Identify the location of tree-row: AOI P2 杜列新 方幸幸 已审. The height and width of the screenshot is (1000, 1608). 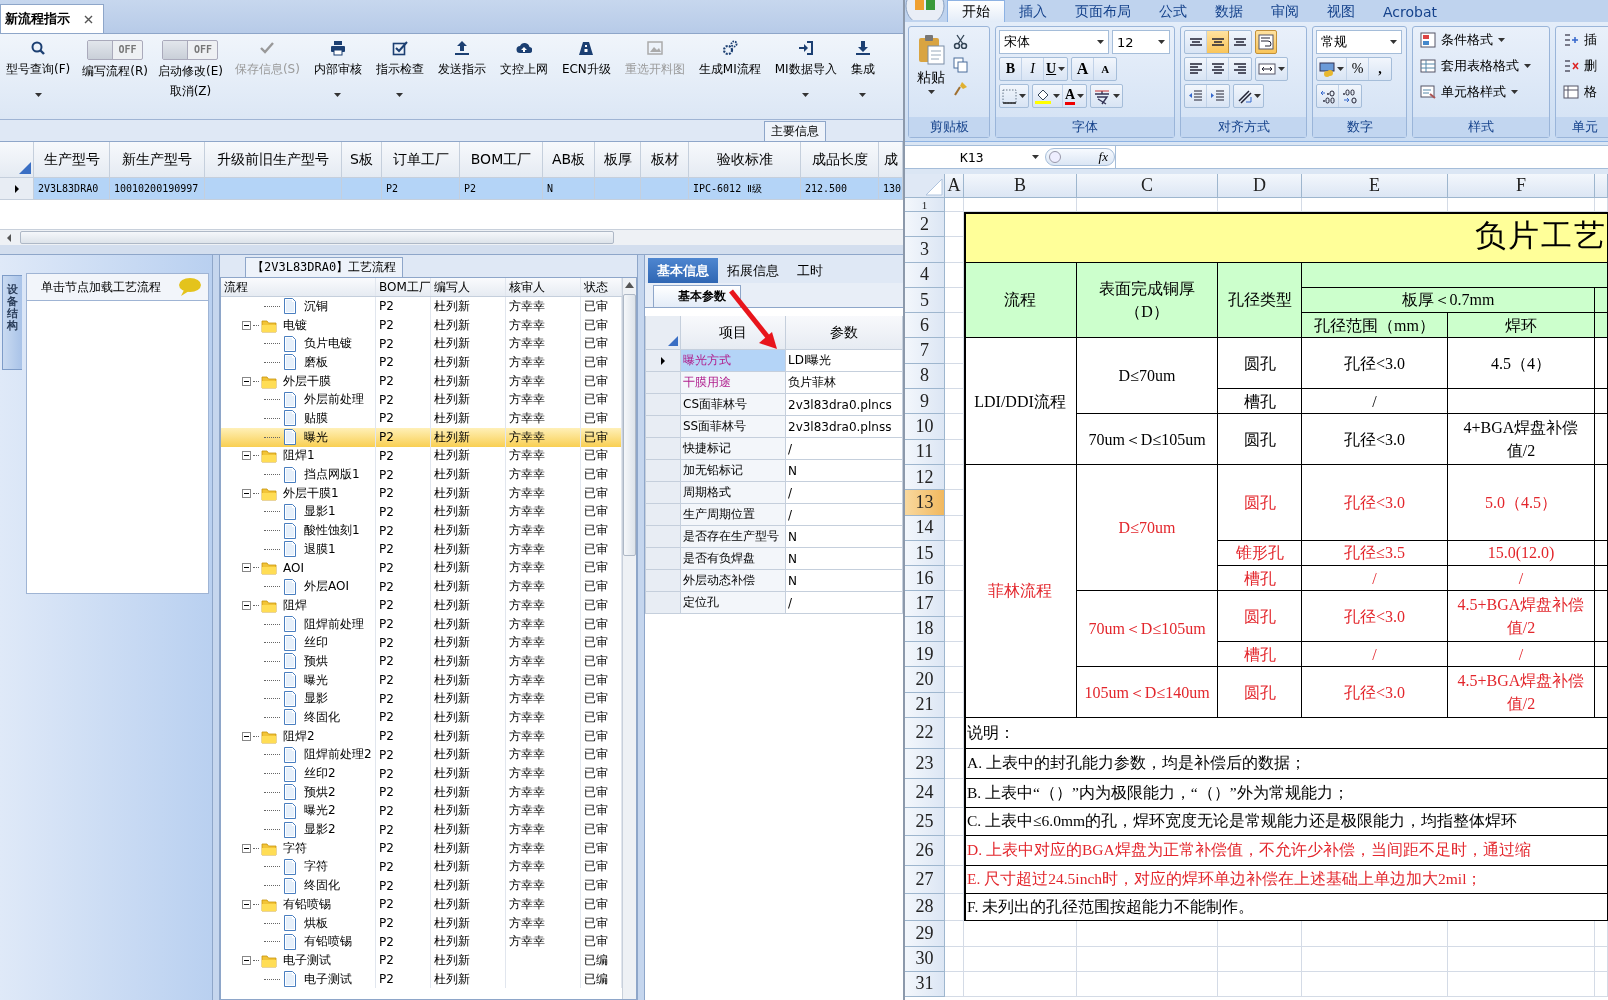
(421, 568).